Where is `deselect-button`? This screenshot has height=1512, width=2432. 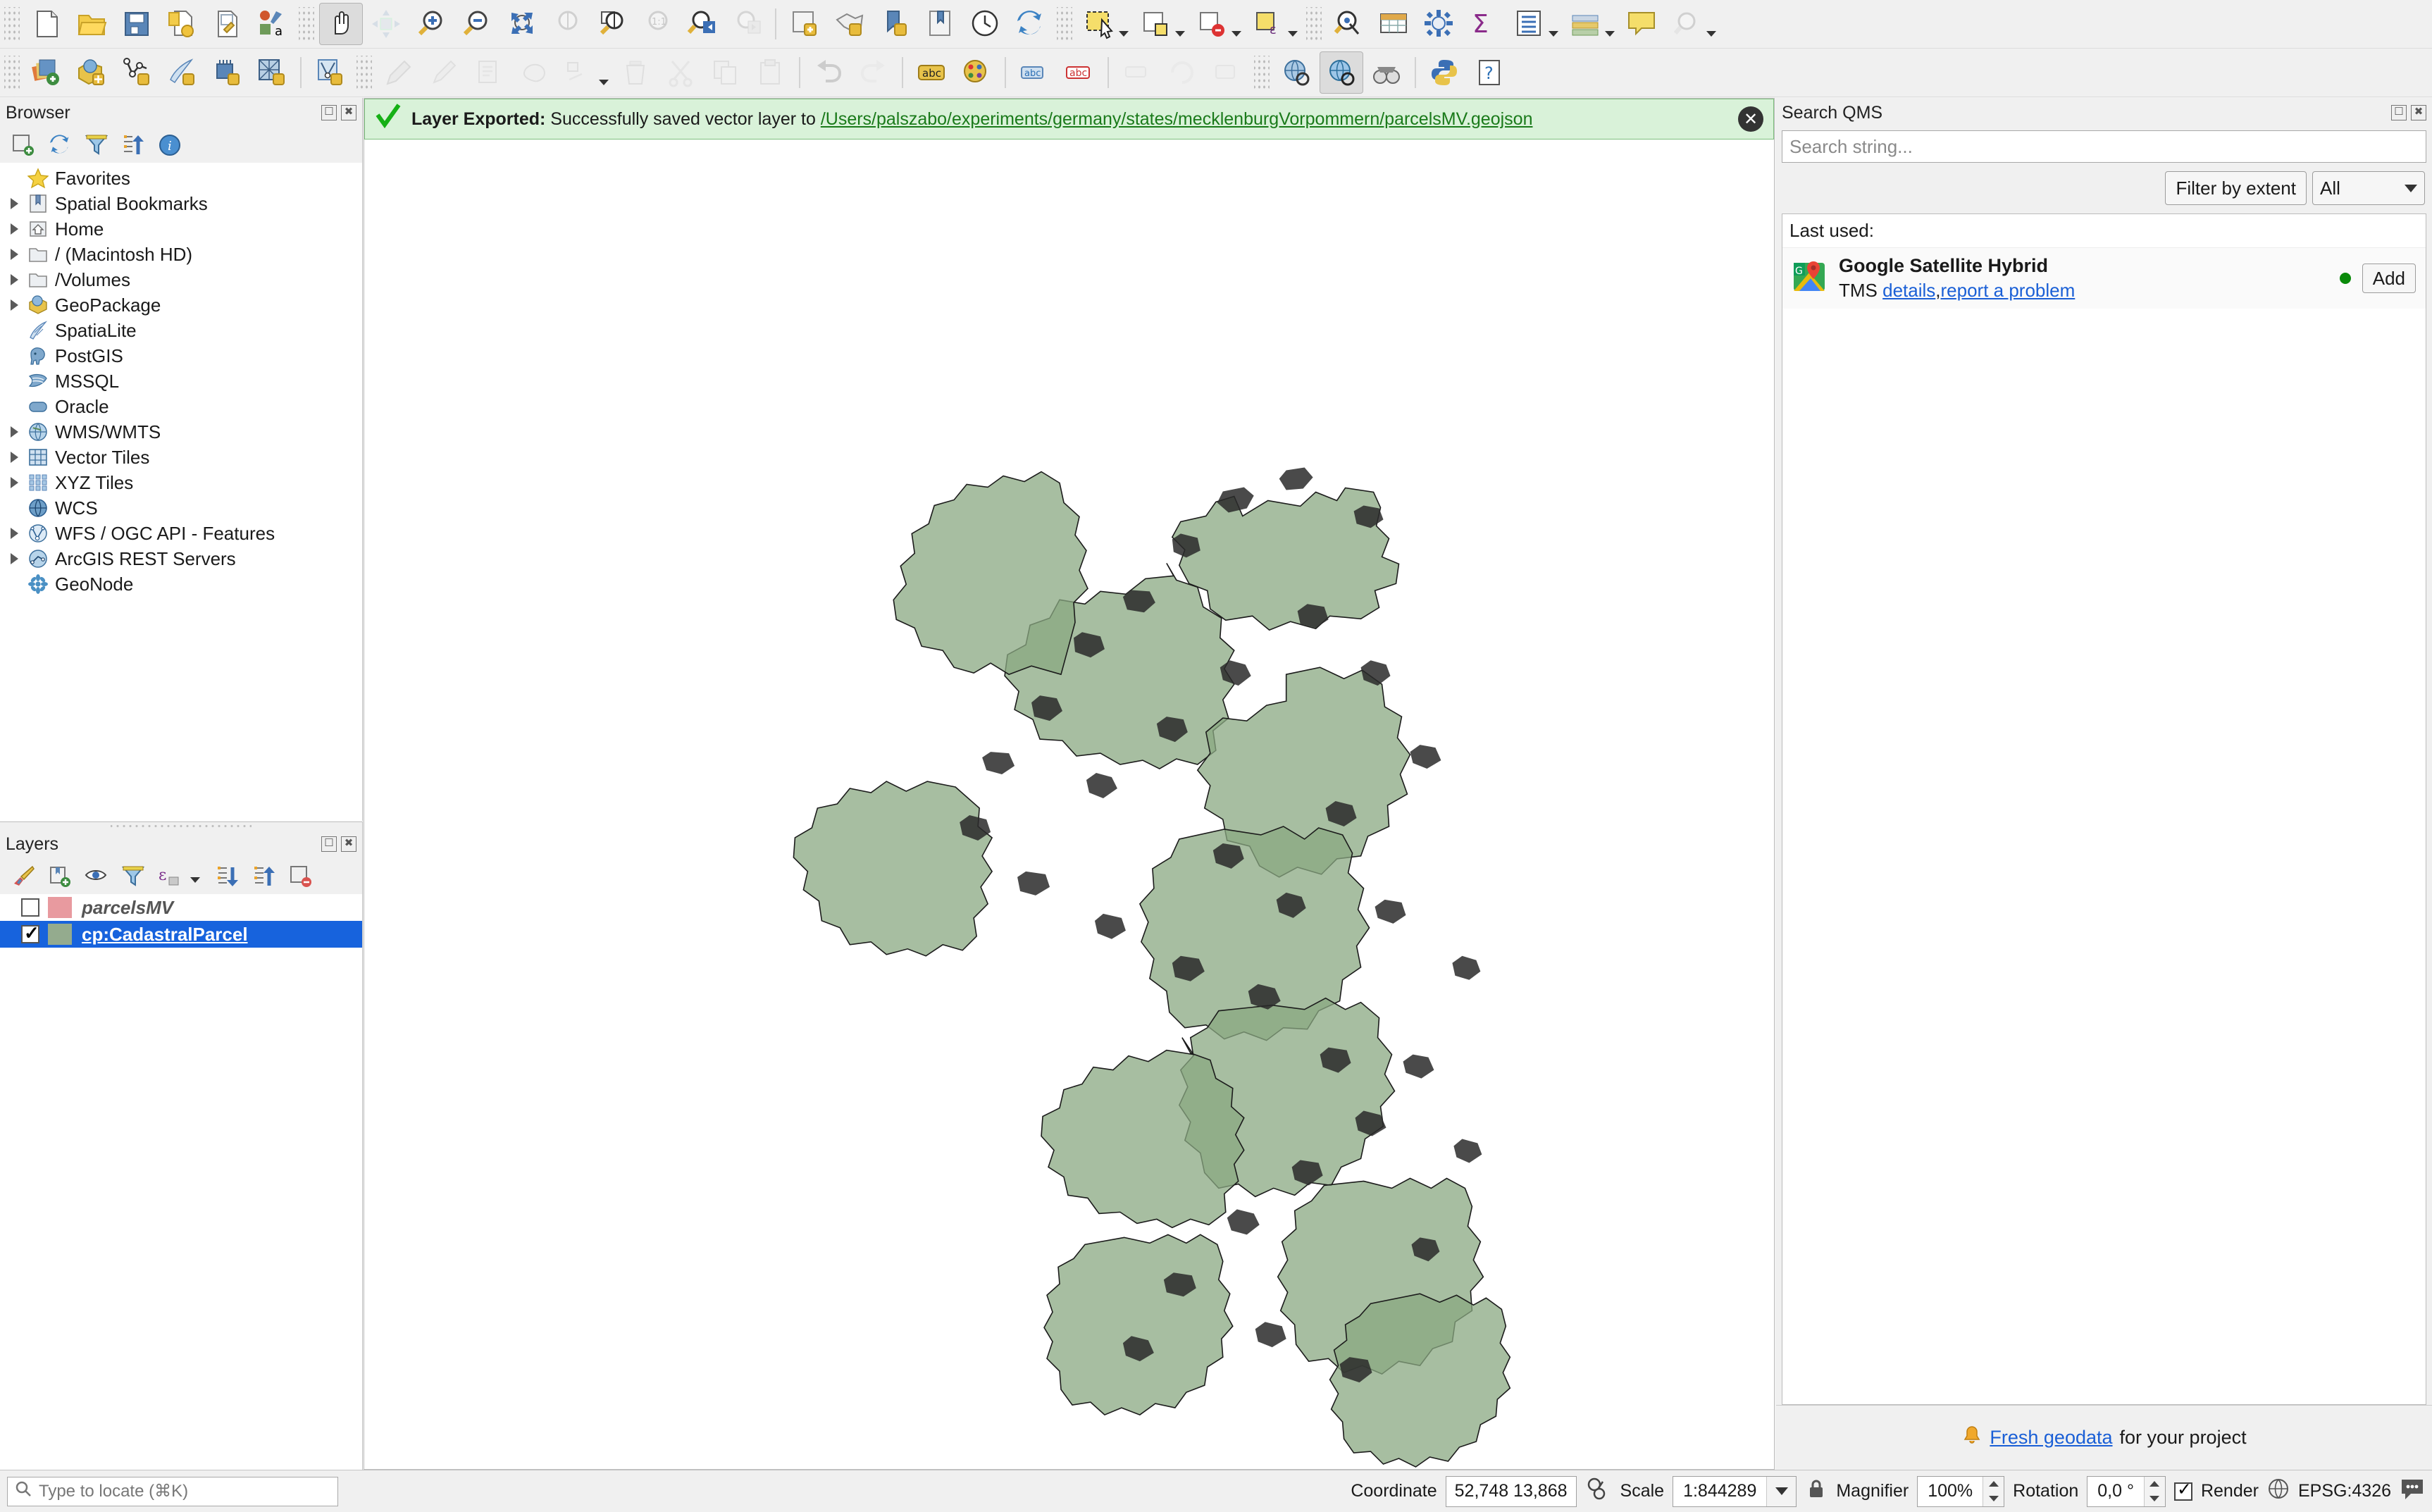 deselect-button is located at coordinates (1212, 24).